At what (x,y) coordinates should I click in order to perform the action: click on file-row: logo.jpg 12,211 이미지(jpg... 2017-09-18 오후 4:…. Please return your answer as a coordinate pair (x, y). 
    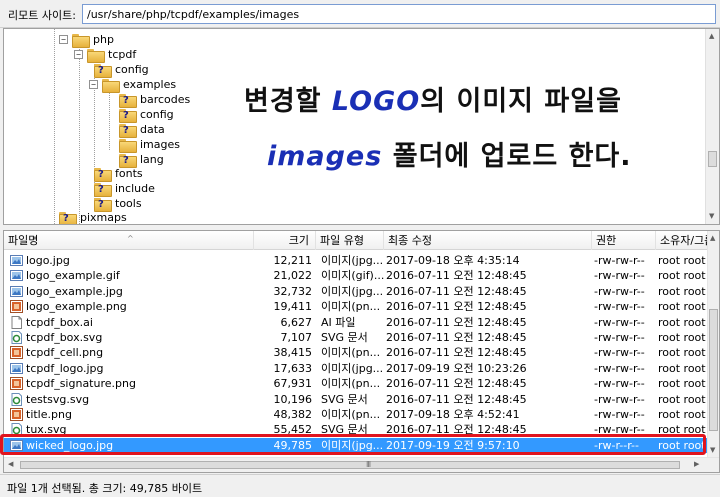
    Looking at the image, I should click on (356, 261).